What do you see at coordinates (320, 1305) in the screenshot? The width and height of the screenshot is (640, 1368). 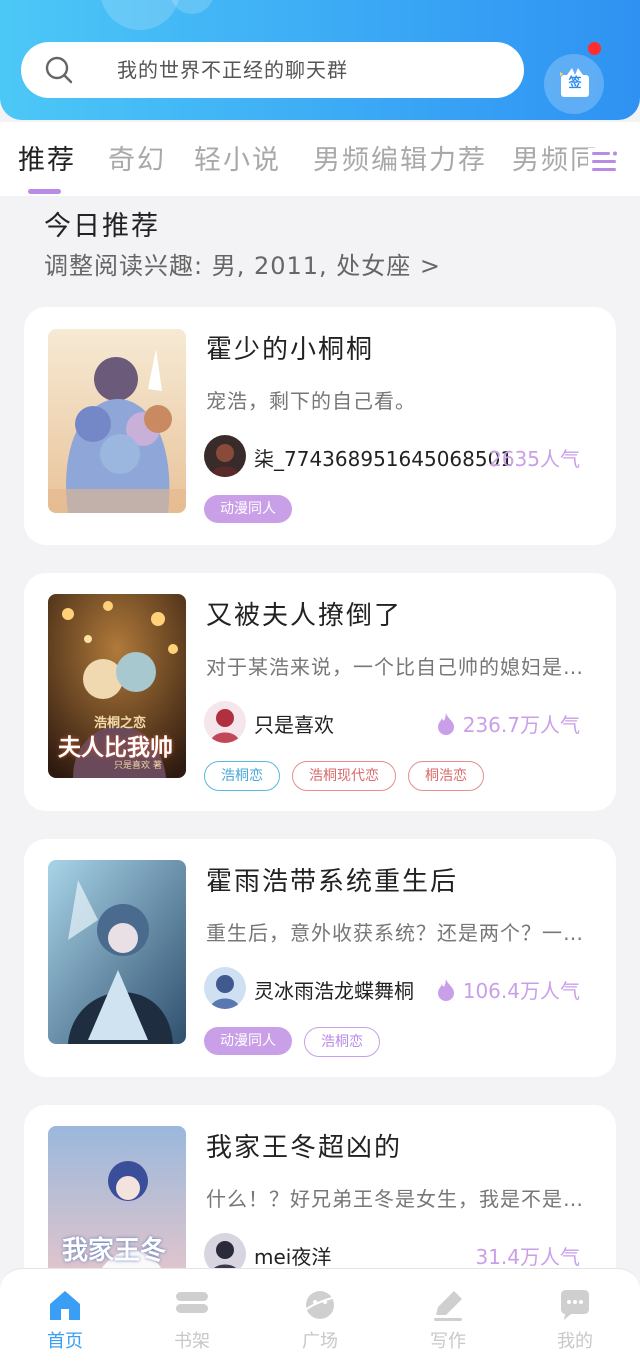 I see `planet-icon` at bounding box center [320, 1305].